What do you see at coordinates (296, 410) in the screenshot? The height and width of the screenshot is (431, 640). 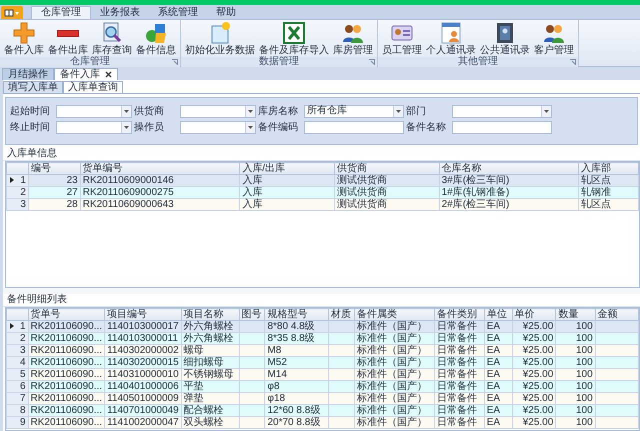 I see `table-cell: 12*60 8.8级` at bounding box center [296, 410].